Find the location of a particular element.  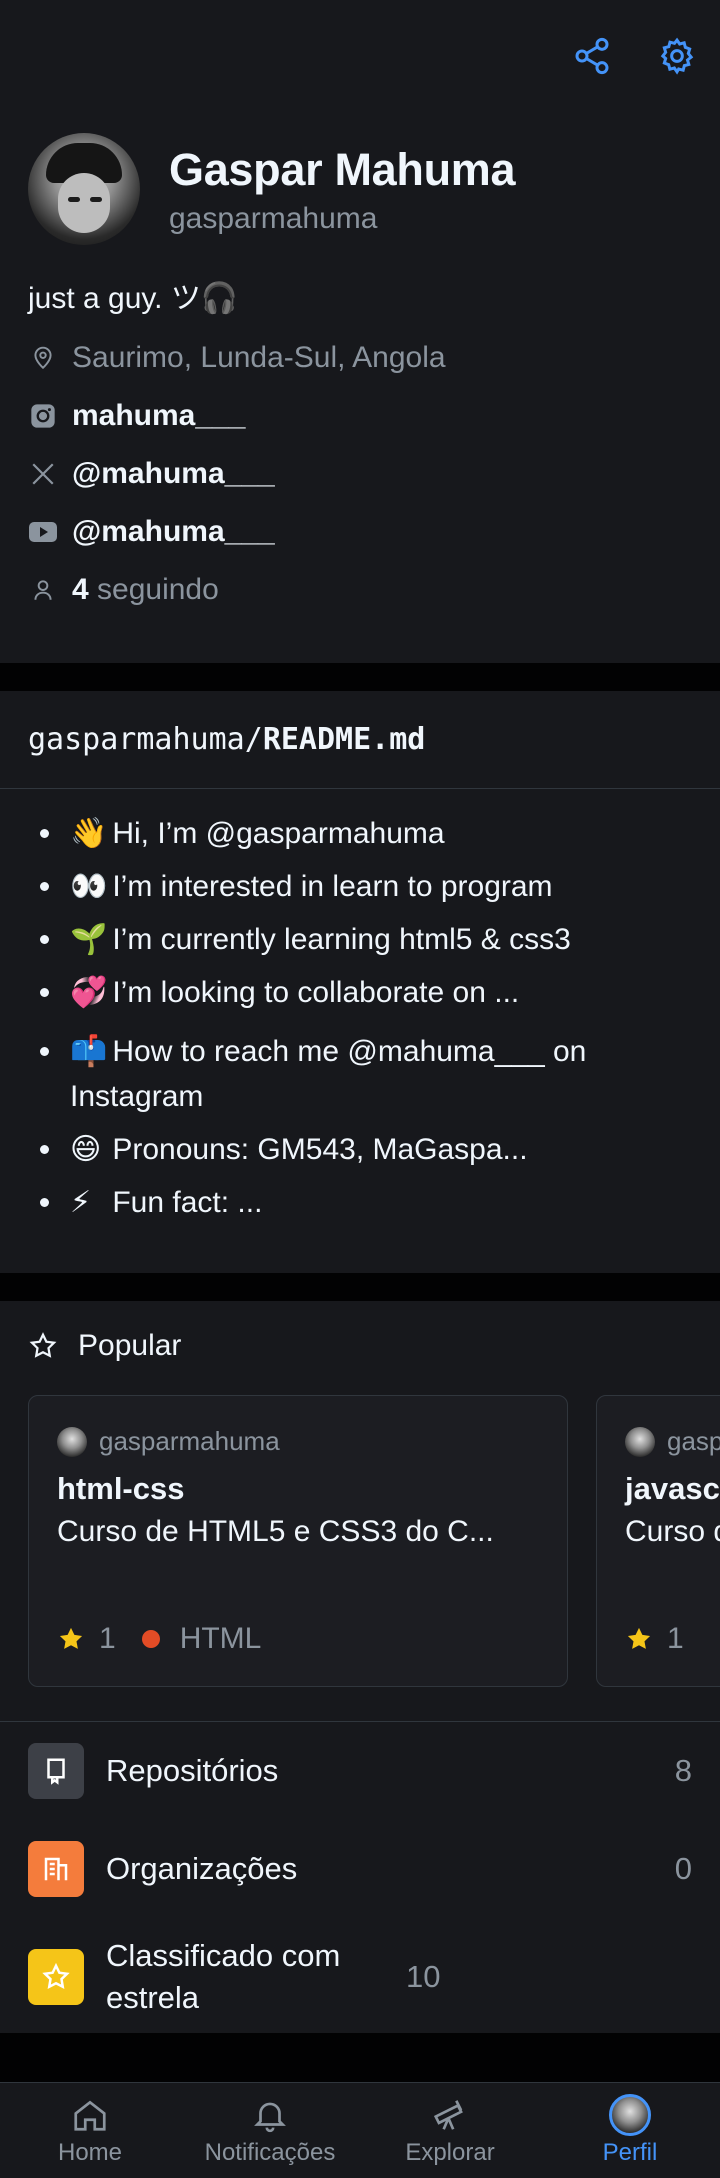

following-label: seguindo is located at coordinates (158, 589).